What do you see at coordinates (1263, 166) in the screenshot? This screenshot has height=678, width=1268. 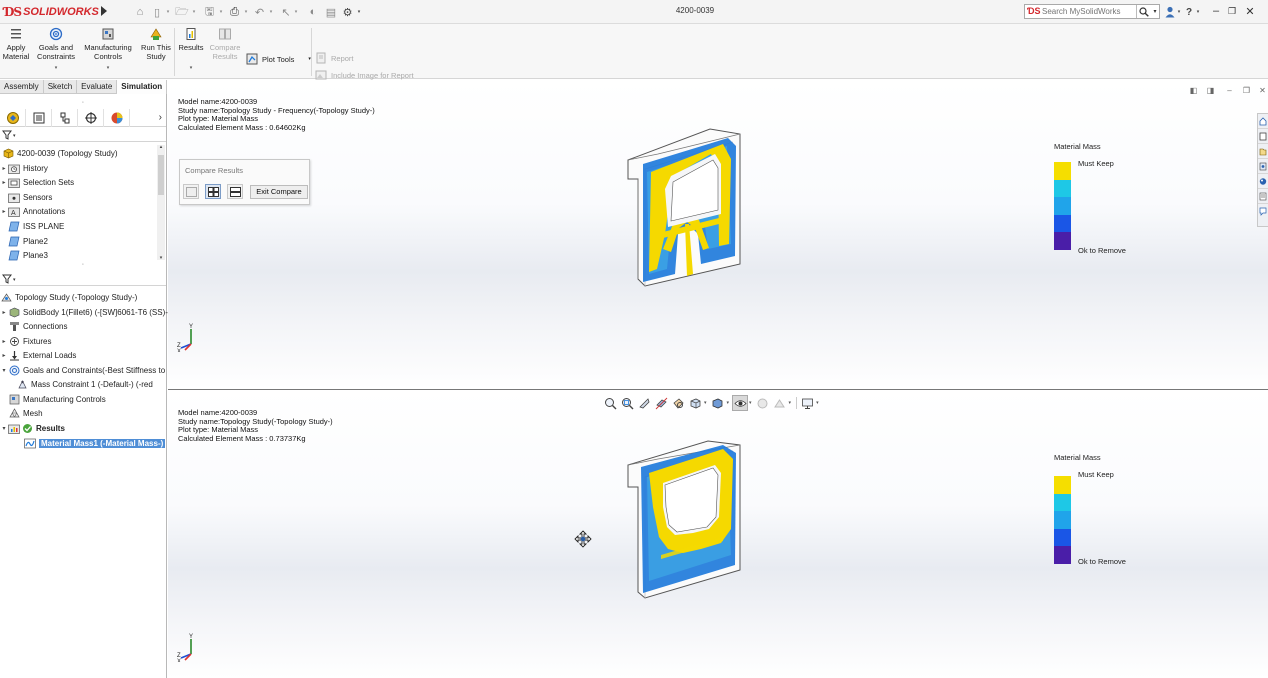 I see `view-palette-icon` at bounding box center [1263, 166].